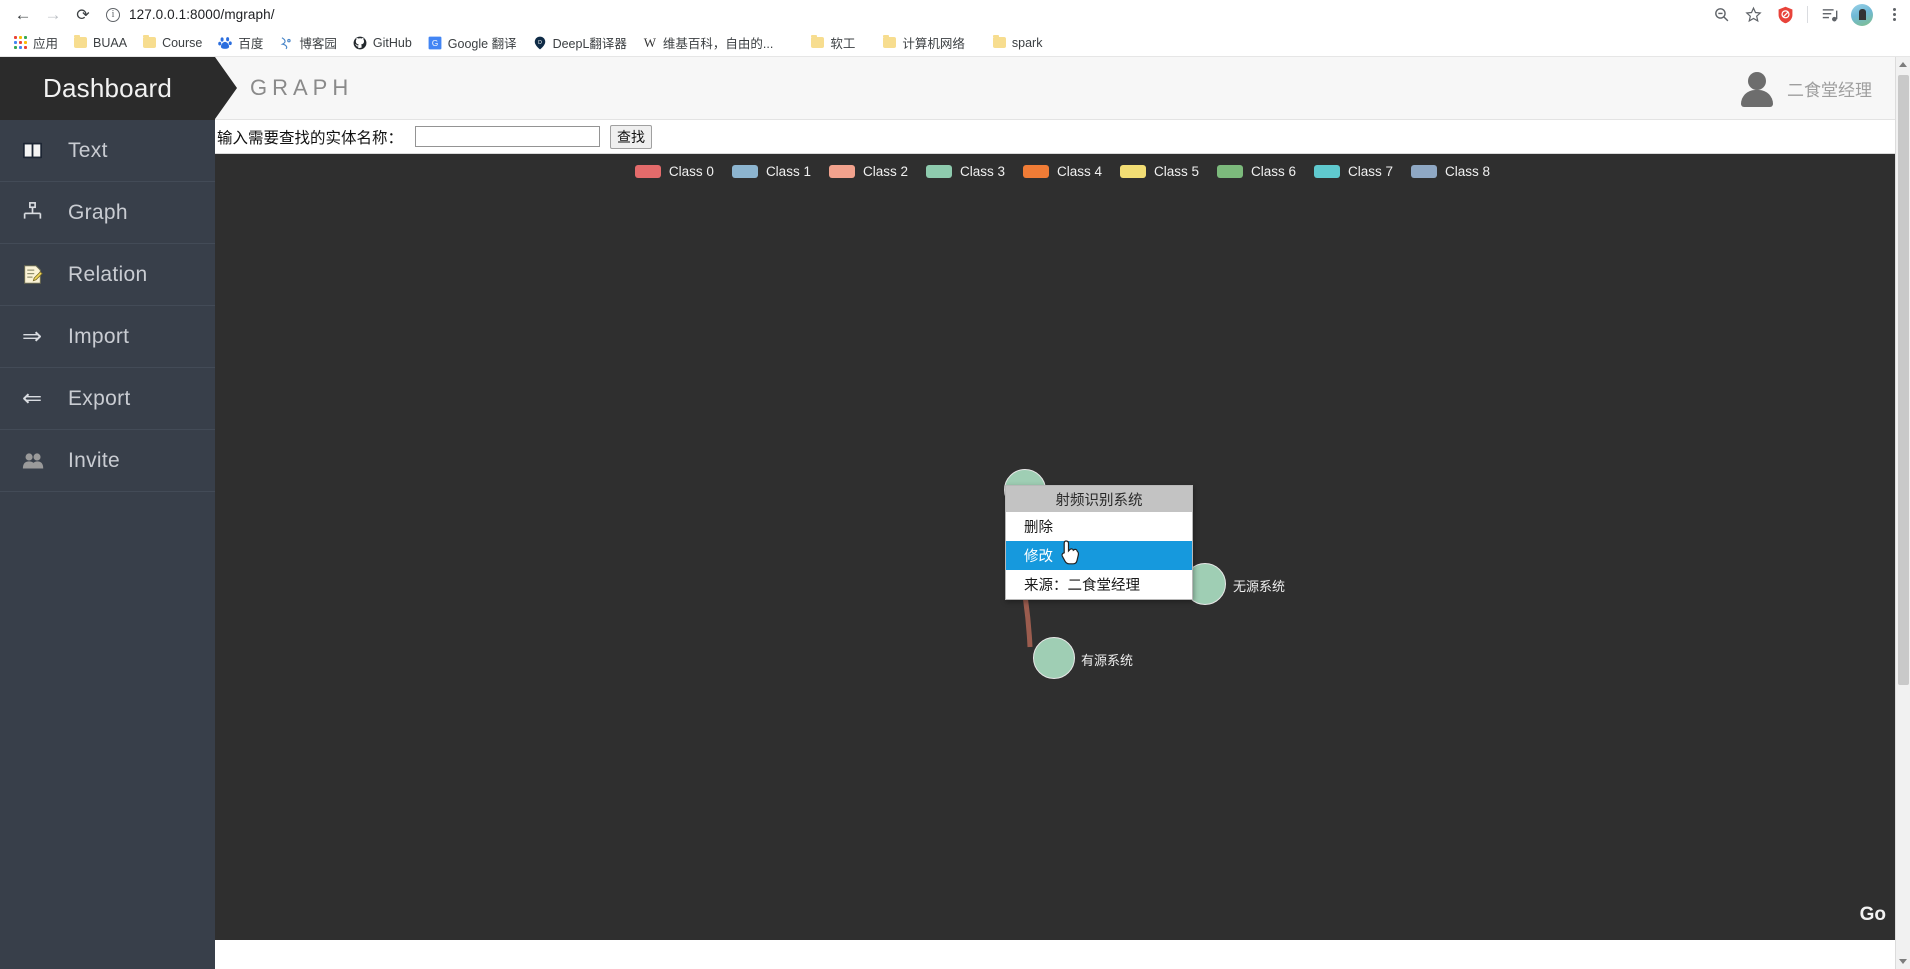 Image resolution: width=1910 pixels, height=969 pixels. Describe the element at coordinates (1468, 171) in the screenshot. I see `legend-label: Class 8` at that location.